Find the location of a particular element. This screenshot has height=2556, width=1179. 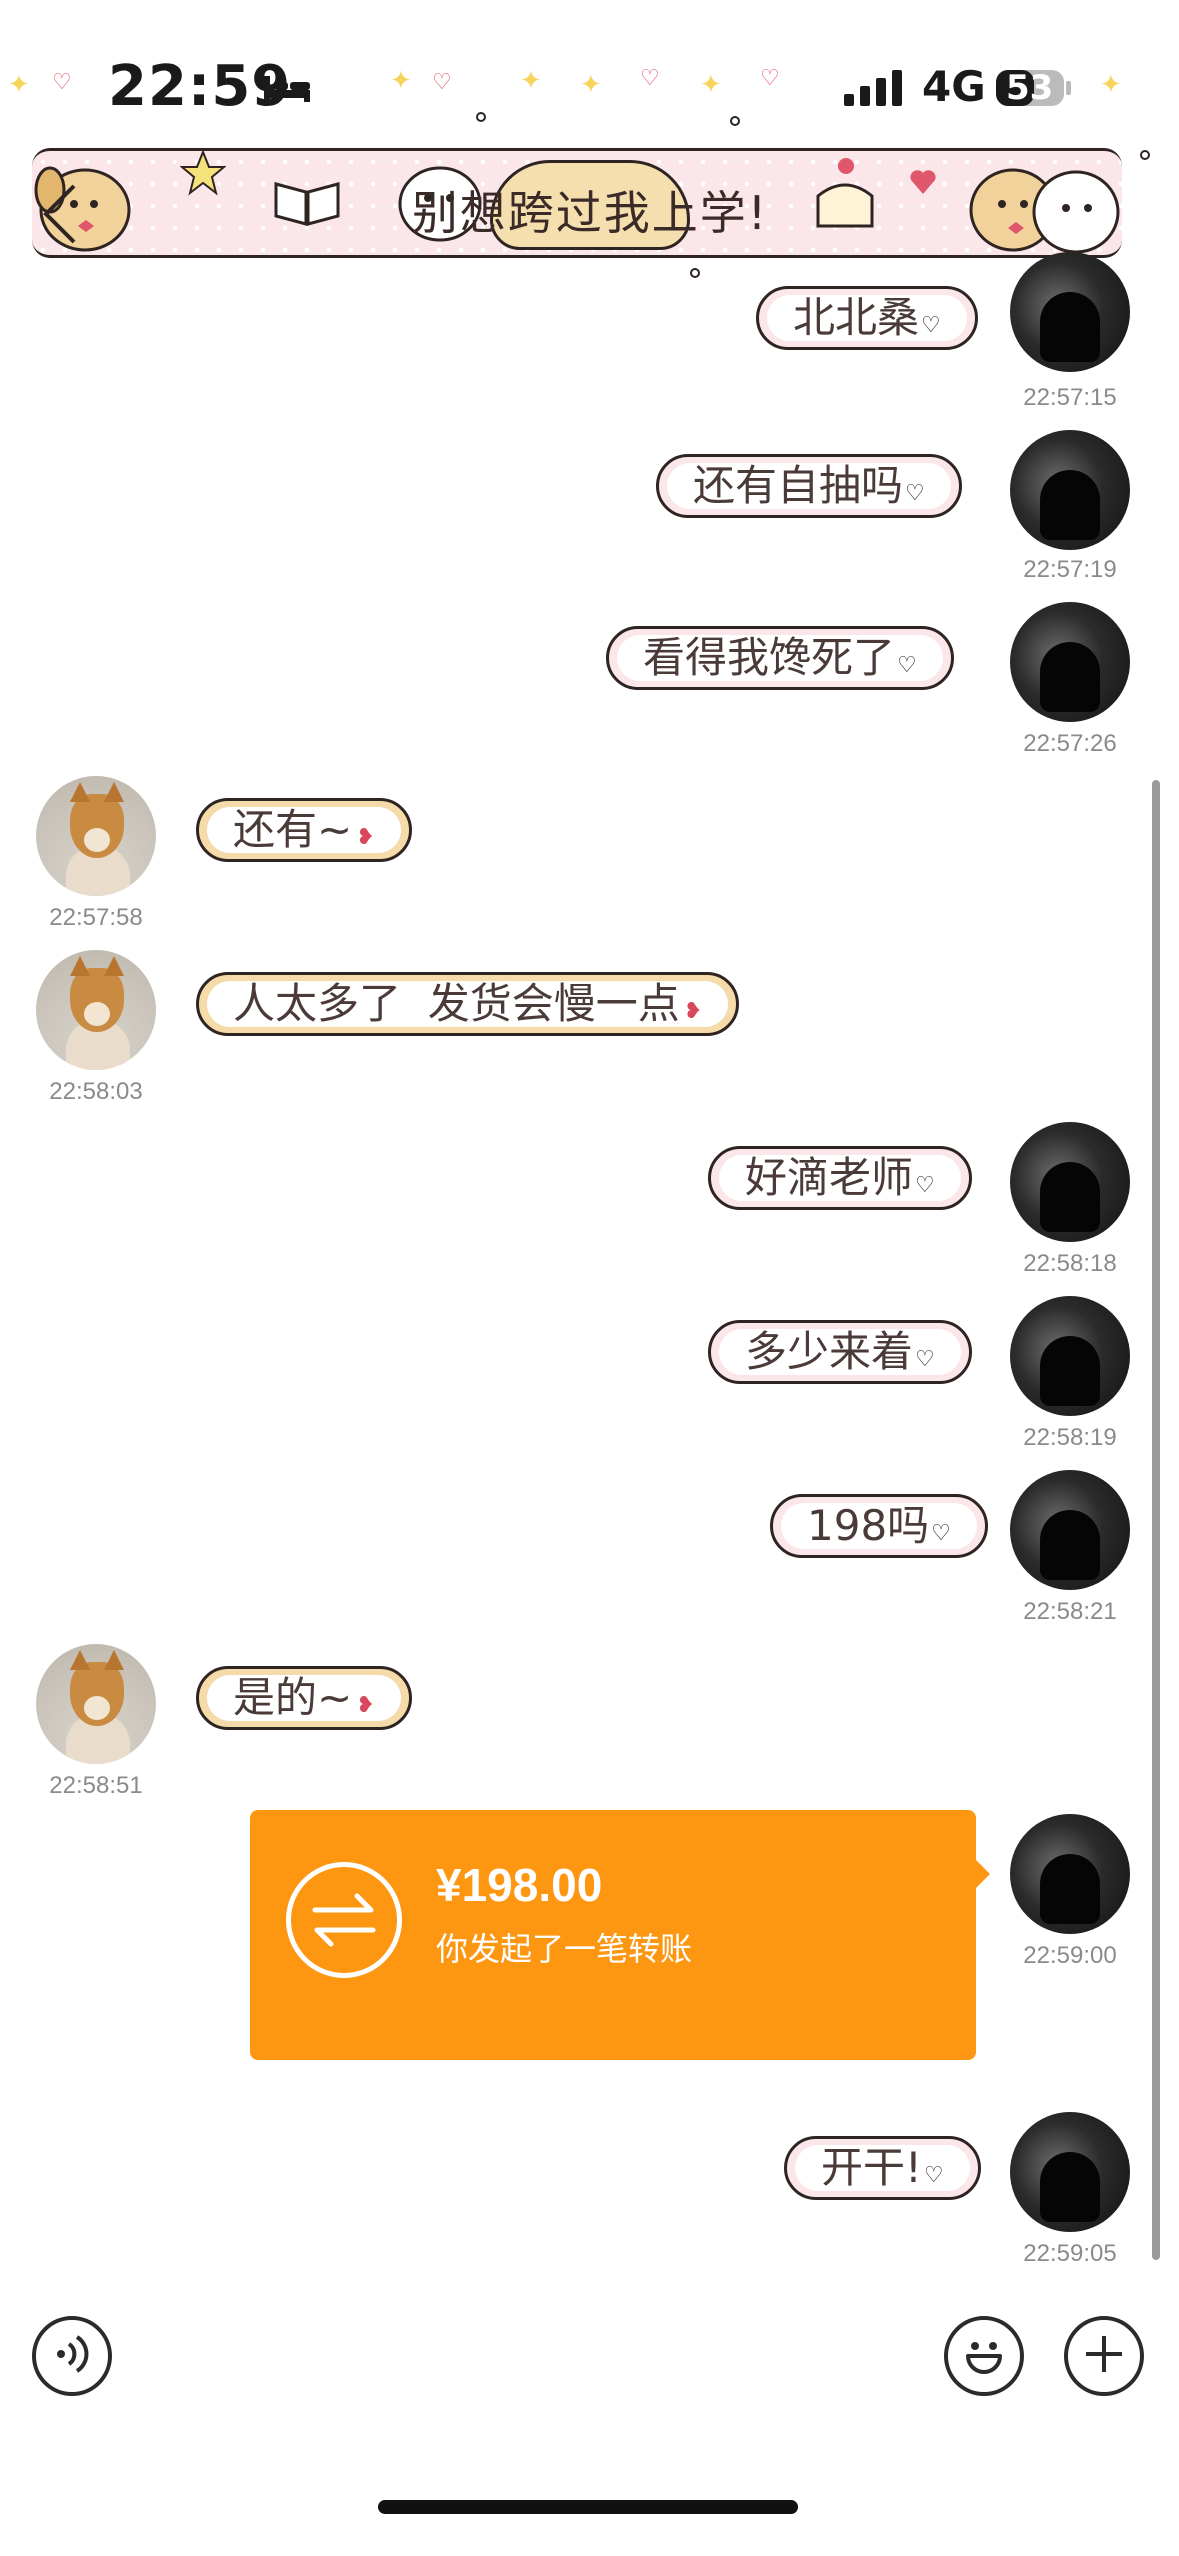

message-time: 22:58:03 is located at coordinates (96, 1091).